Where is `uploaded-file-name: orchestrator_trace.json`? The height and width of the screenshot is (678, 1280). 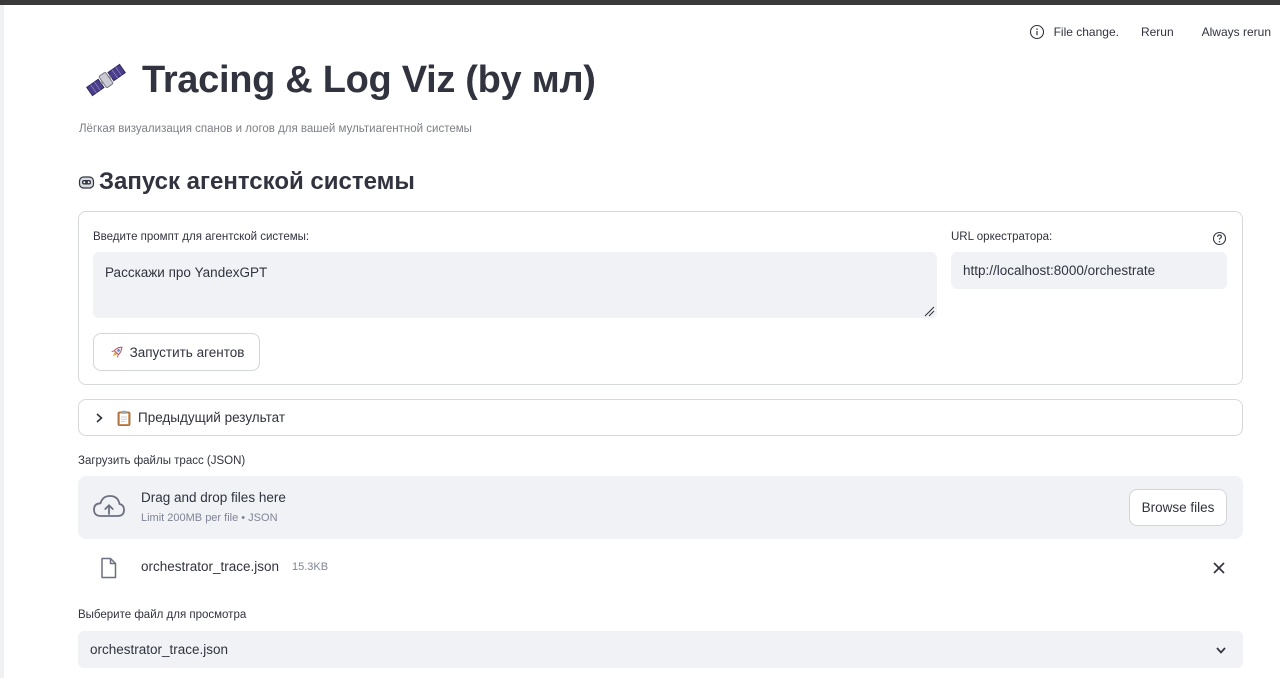 uploaded-file-name: orchestrator_trace.json is located at coordinates (210, 566).